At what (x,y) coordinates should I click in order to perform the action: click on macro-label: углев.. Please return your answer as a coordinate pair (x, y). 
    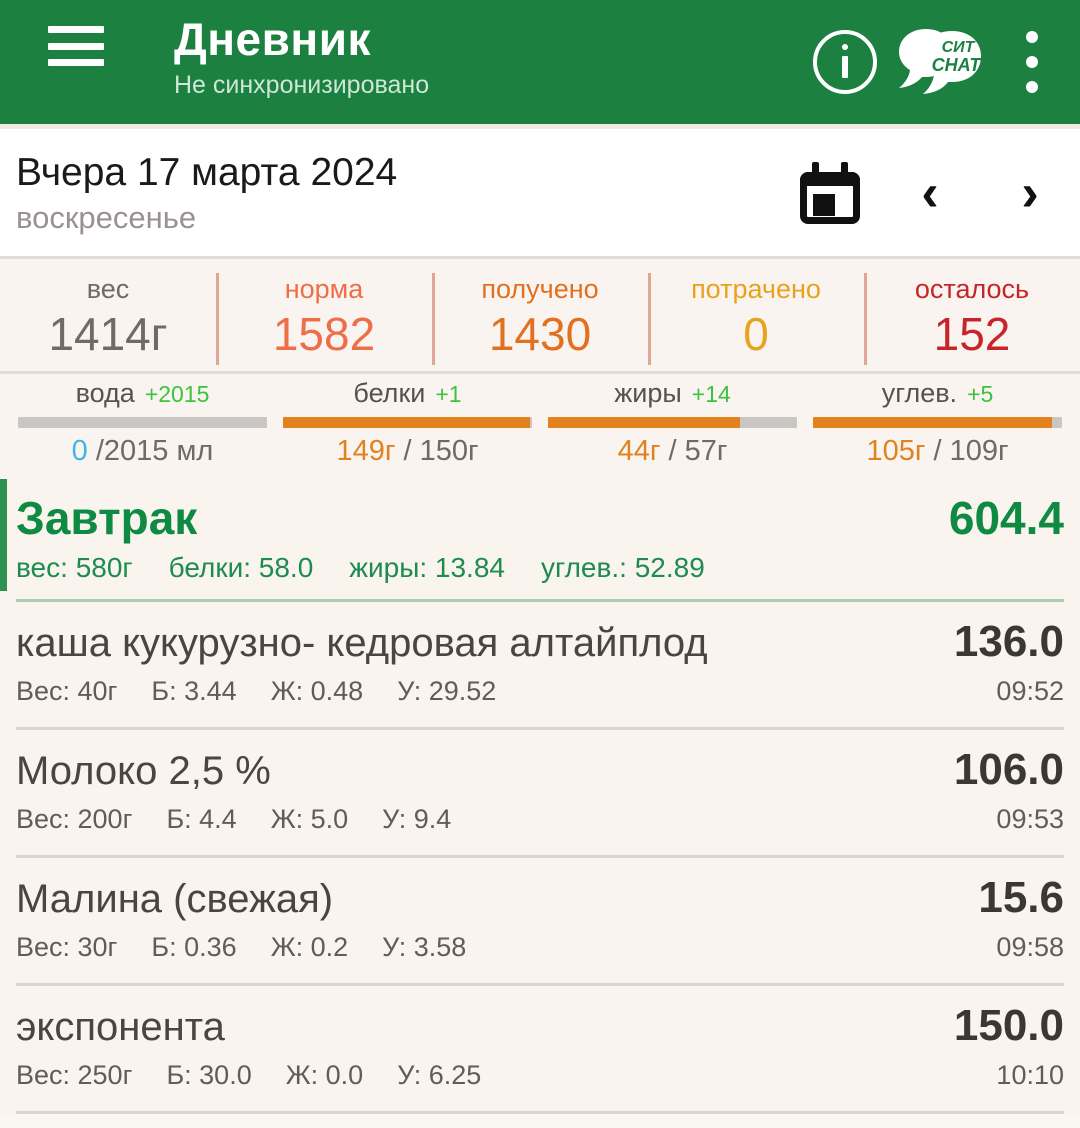
    Looking at the image, I should click on (919, 393).